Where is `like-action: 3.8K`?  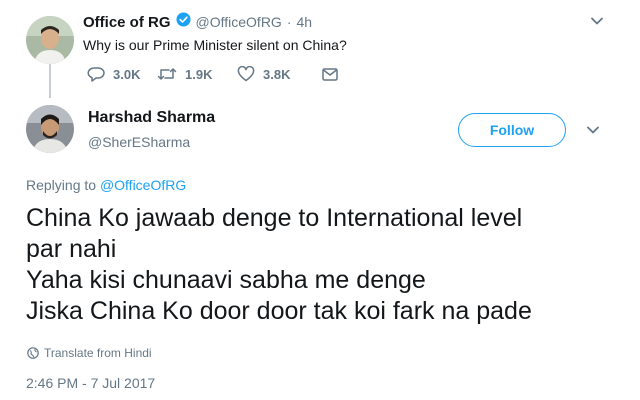
like-action: 3.8K is located at coordinates (279, 74).